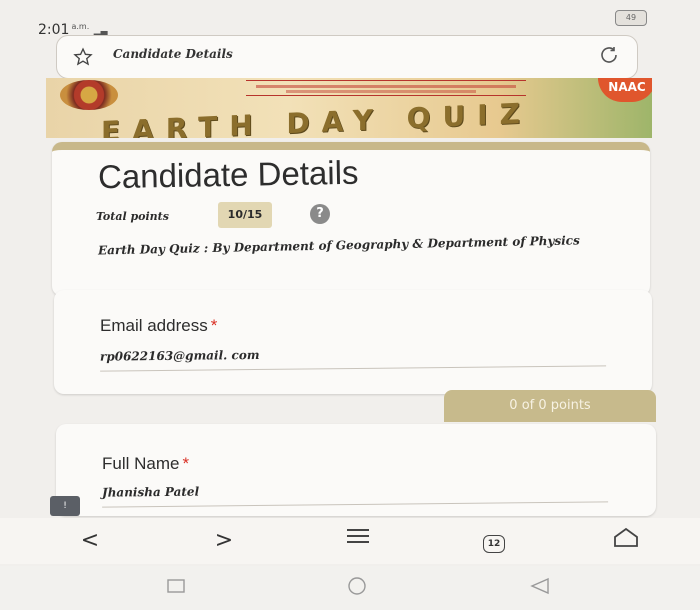  I want to click on question-title: Full Name, so click(141, 463).